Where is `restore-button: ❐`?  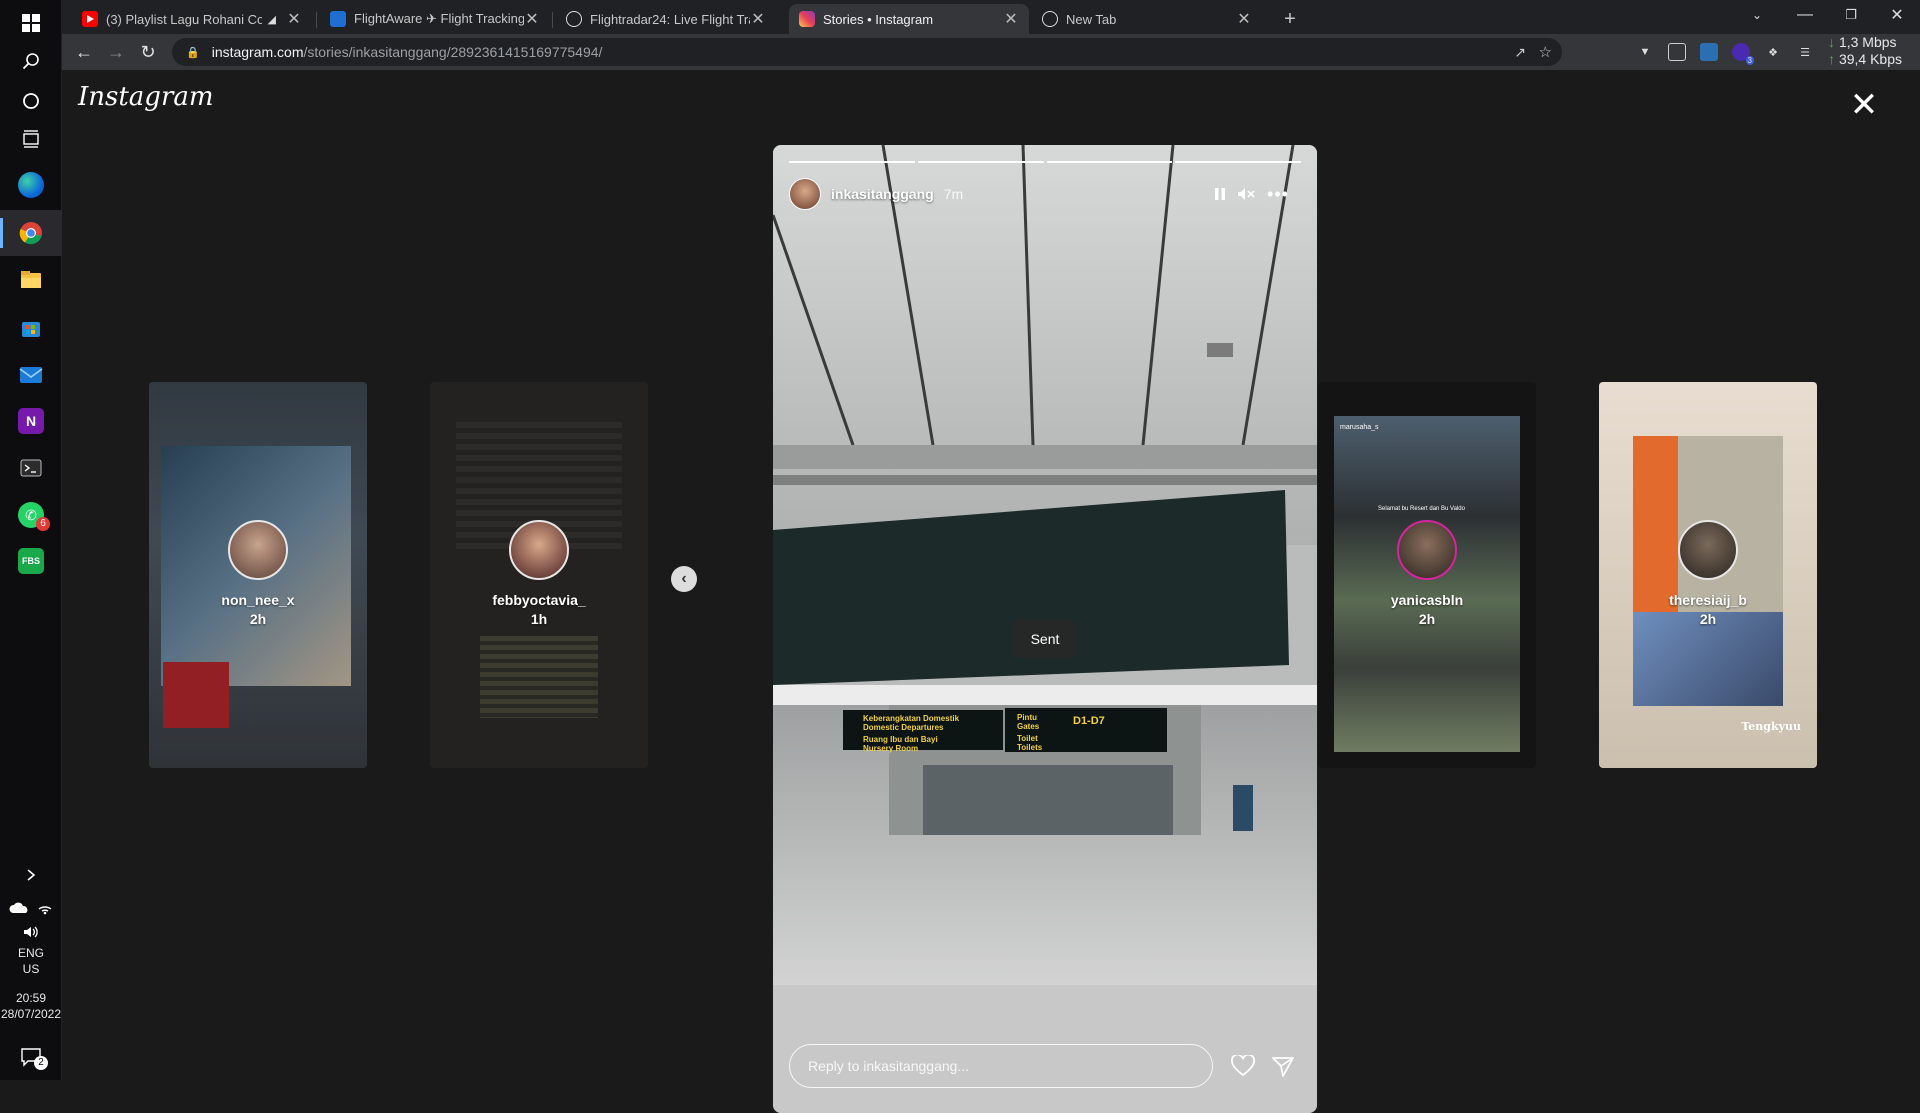
restore-button: ❐ is located at coordinates (1851, 15).